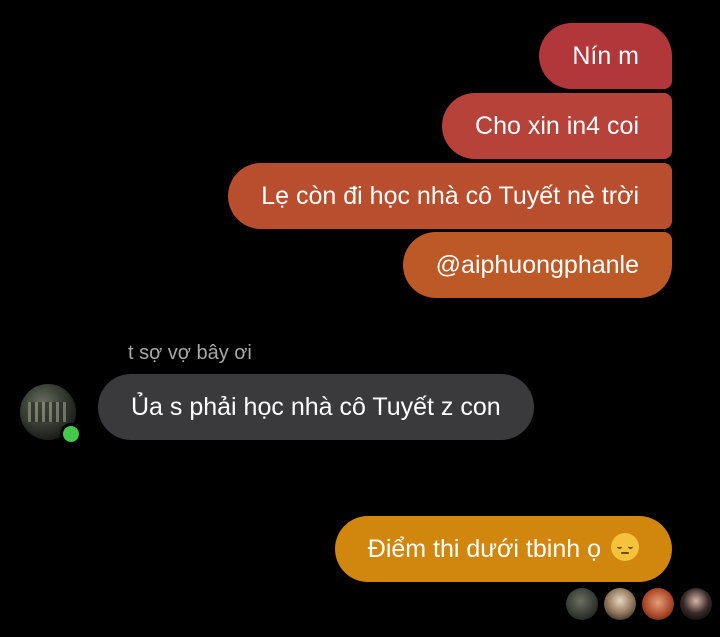 This screenshot has height=637, width=720. Describe the element at coordinates (639, 604) in the screenshot. I see `seen-by-row` at that location.